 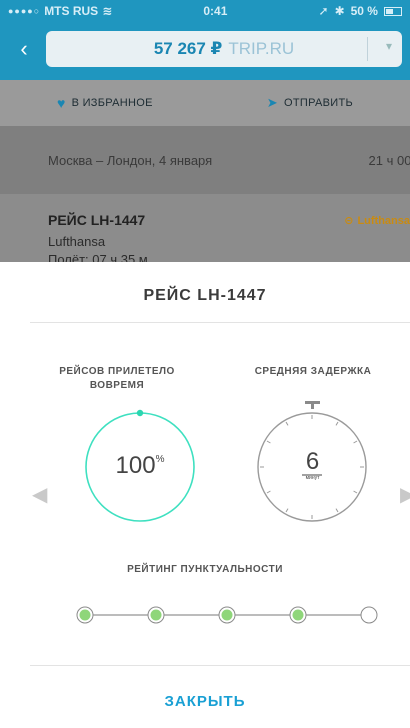 I want to click on favorite-label: В ИЗБРАННОЕ, so click(x=112, y=103).